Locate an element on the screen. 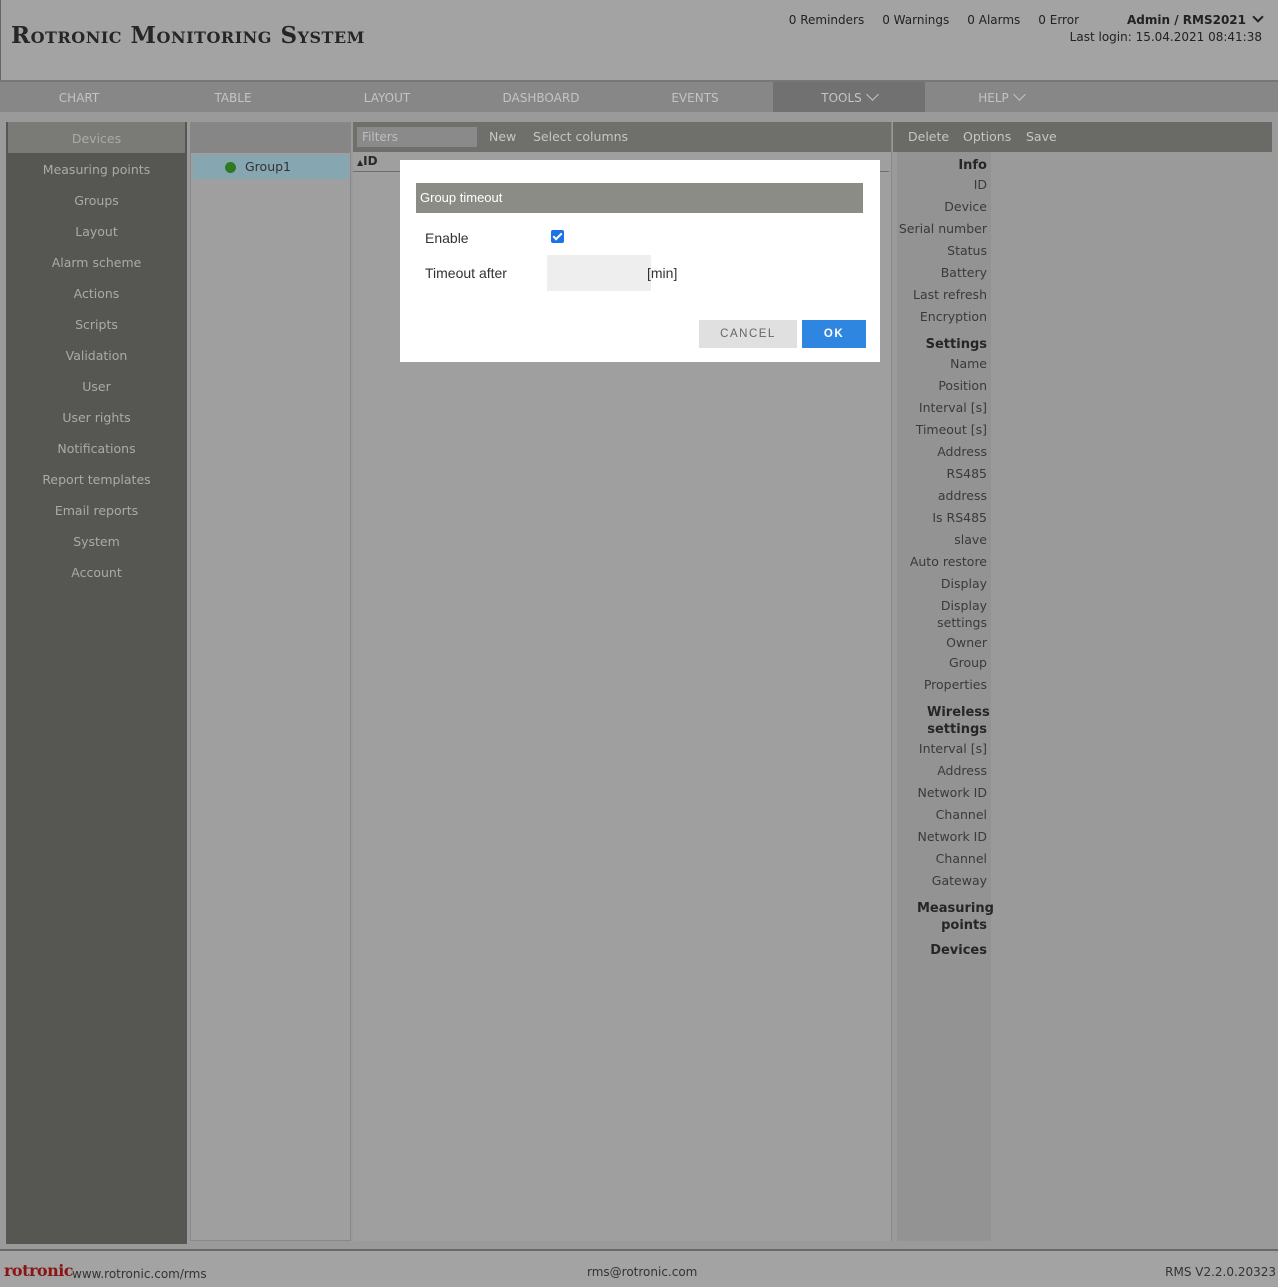 The width and height of the screenshot is (1278, 1287). prop-battery: Battery is located at coordinates (963, 272).